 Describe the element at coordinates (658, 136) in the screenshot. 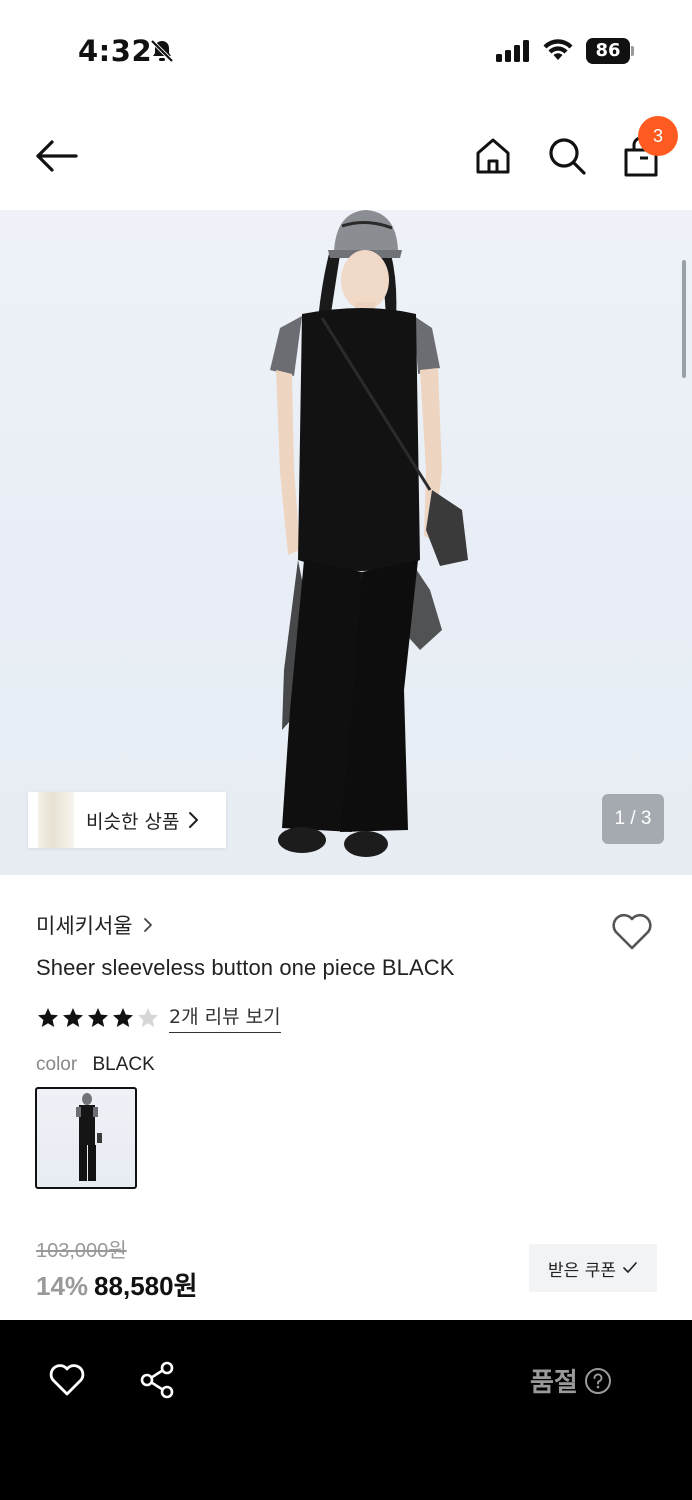

I see `cart-count-badge: 3` at that location.